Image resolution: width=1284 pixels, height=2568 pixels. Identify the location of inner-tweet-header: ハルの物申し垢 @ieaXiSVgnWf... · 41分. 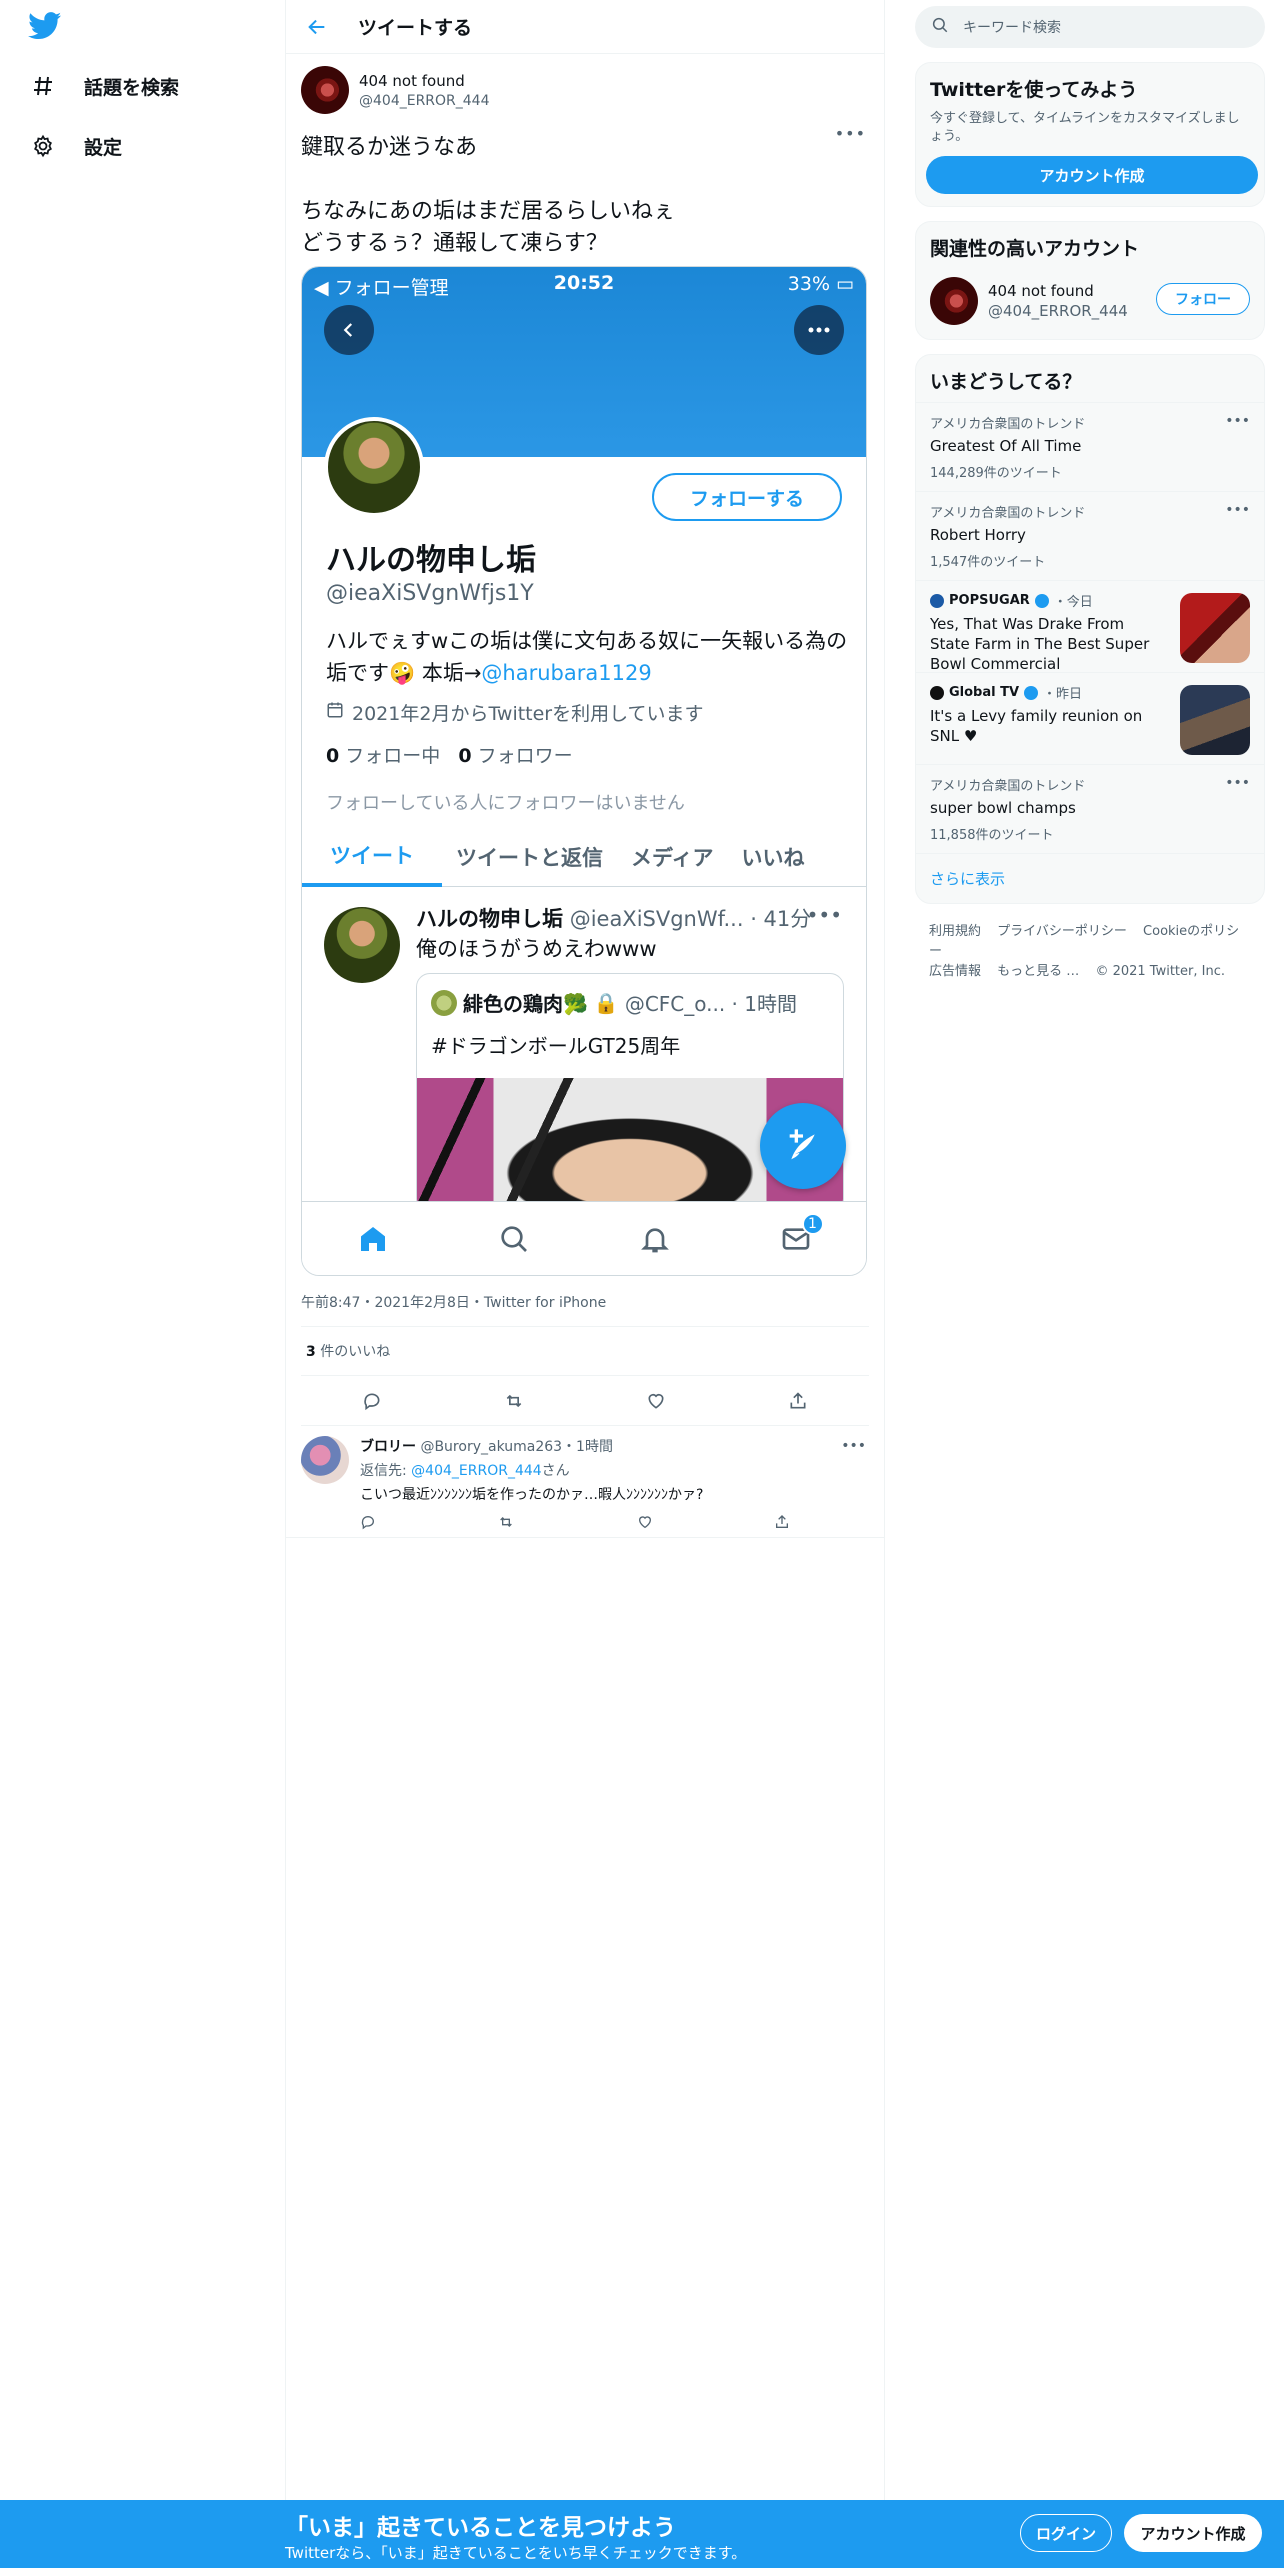
(613, 918).